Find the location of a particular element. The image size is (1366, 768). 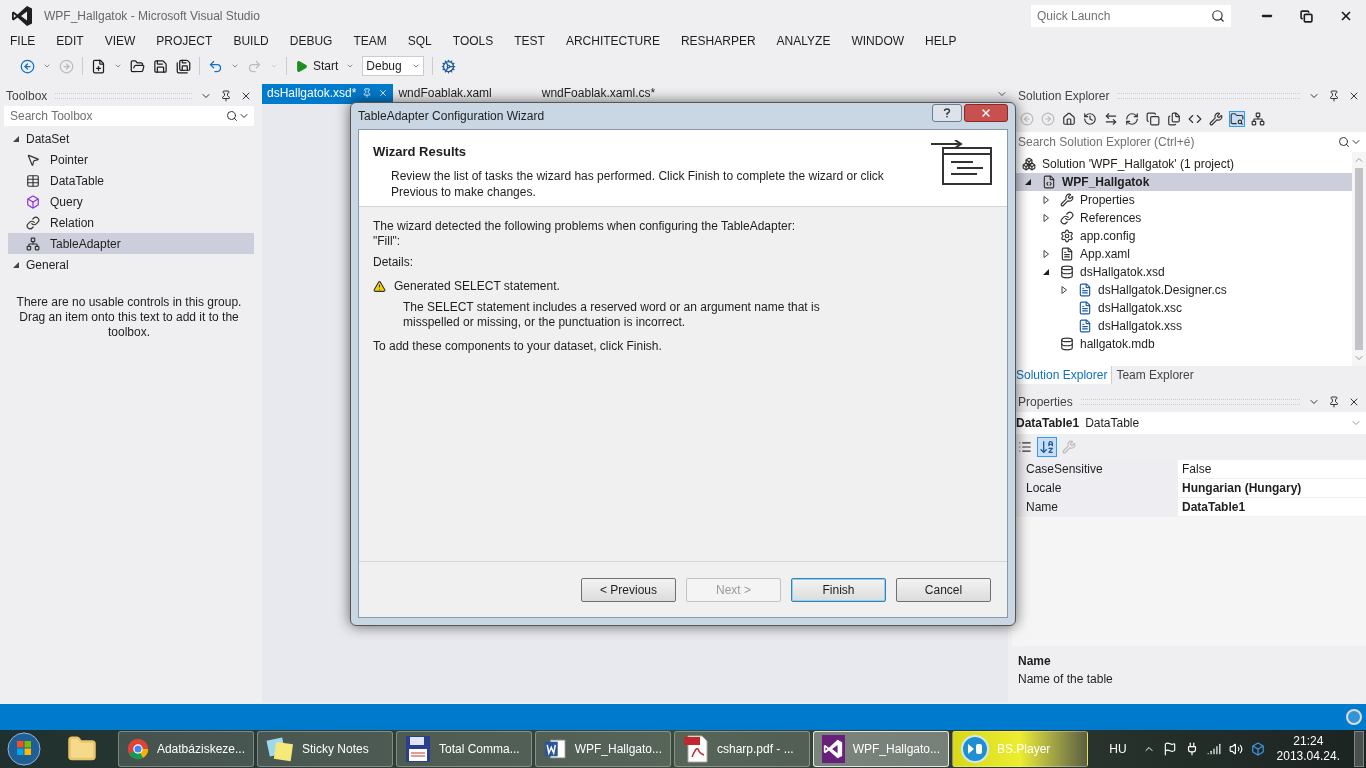

panel-tab: Team Explorer is located at coordinates (1154, 375).